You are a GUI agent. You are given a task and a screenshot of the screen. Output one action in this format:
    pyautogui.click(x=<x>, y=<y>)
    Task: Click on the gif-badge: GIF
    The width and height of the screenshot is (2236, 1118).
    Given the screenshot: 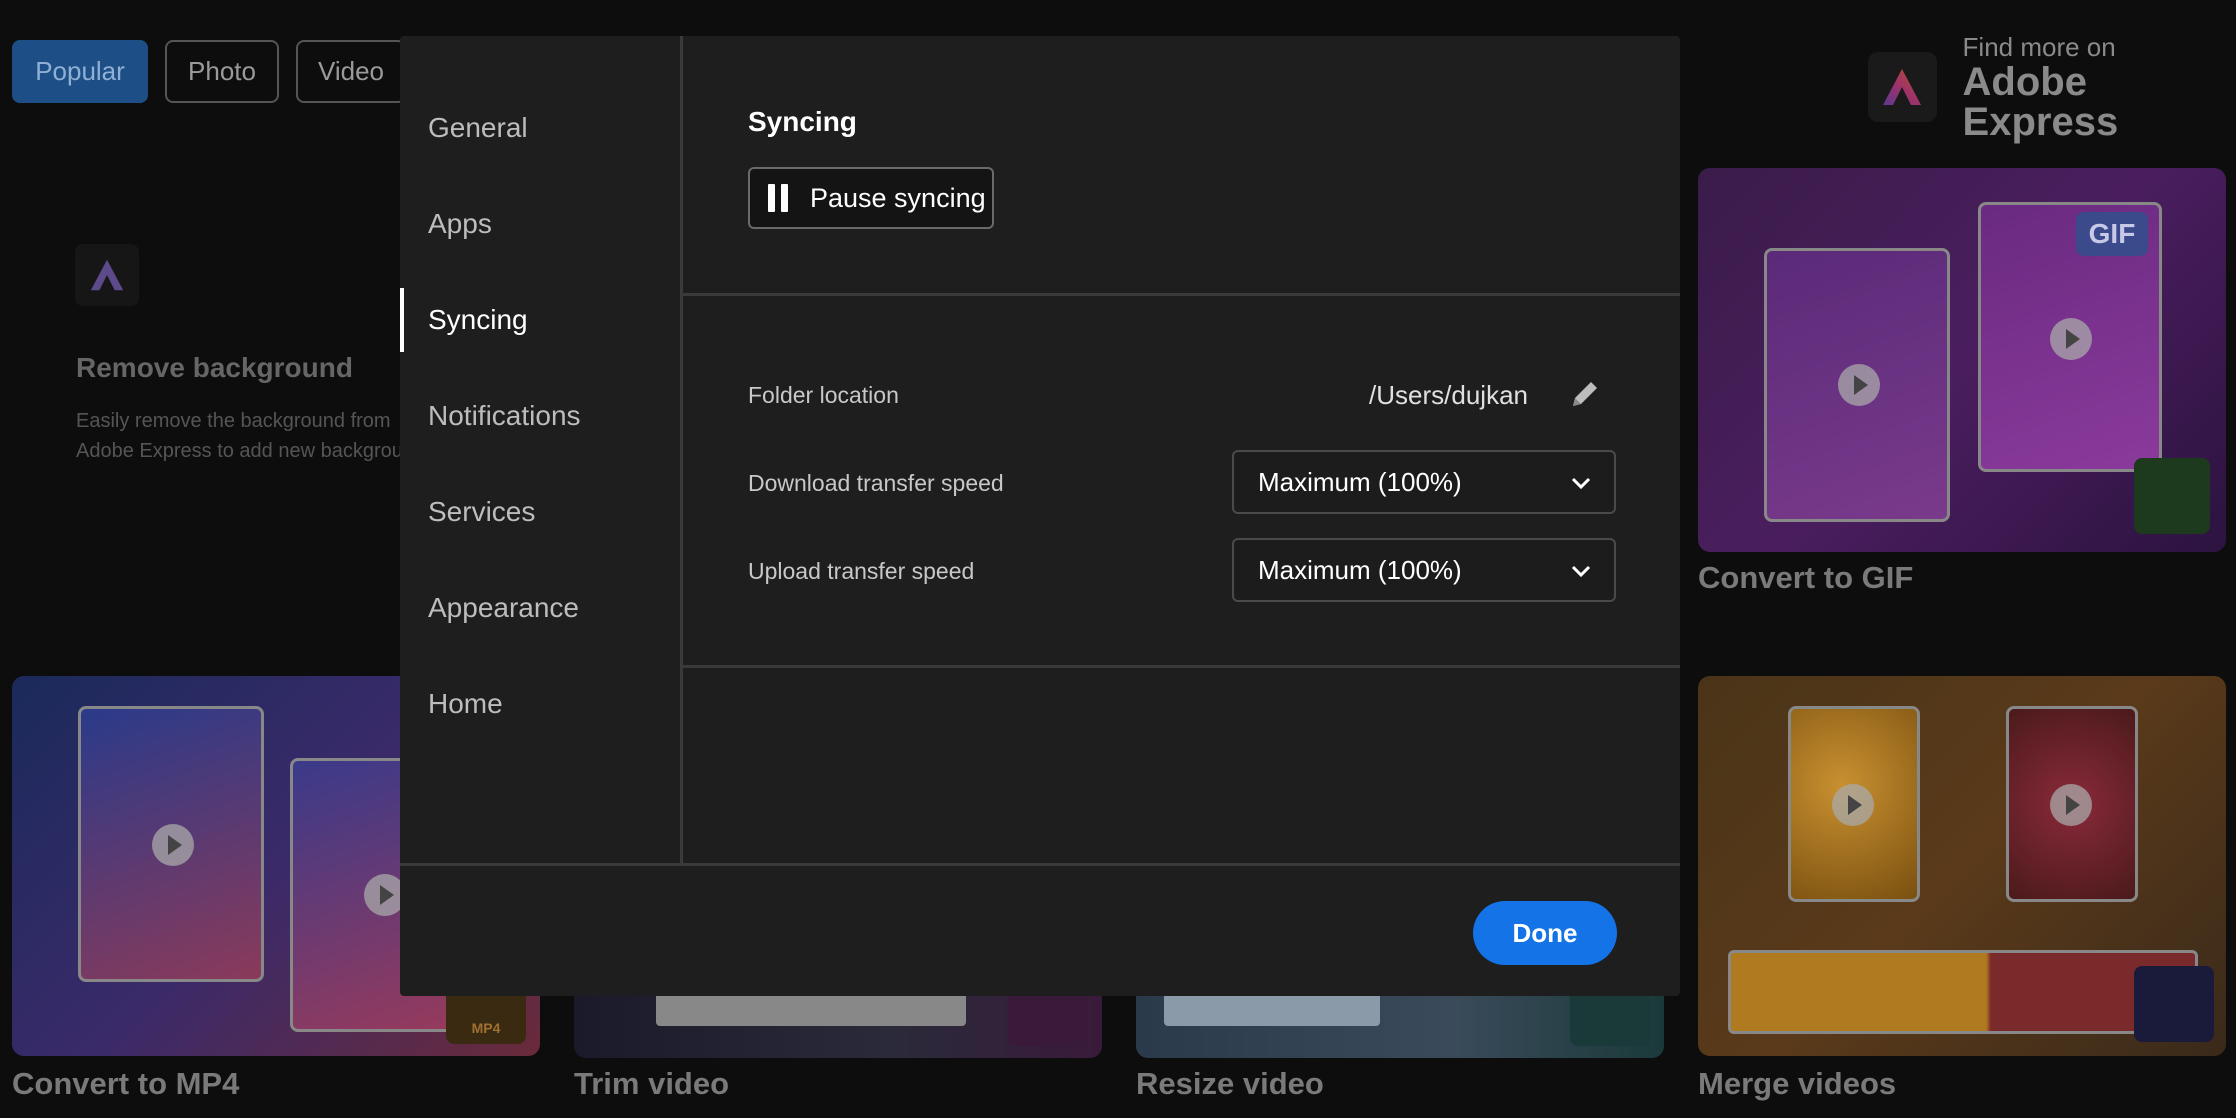 What is the action you would take?
    pyautogui.click(x=2112, y=234)
    